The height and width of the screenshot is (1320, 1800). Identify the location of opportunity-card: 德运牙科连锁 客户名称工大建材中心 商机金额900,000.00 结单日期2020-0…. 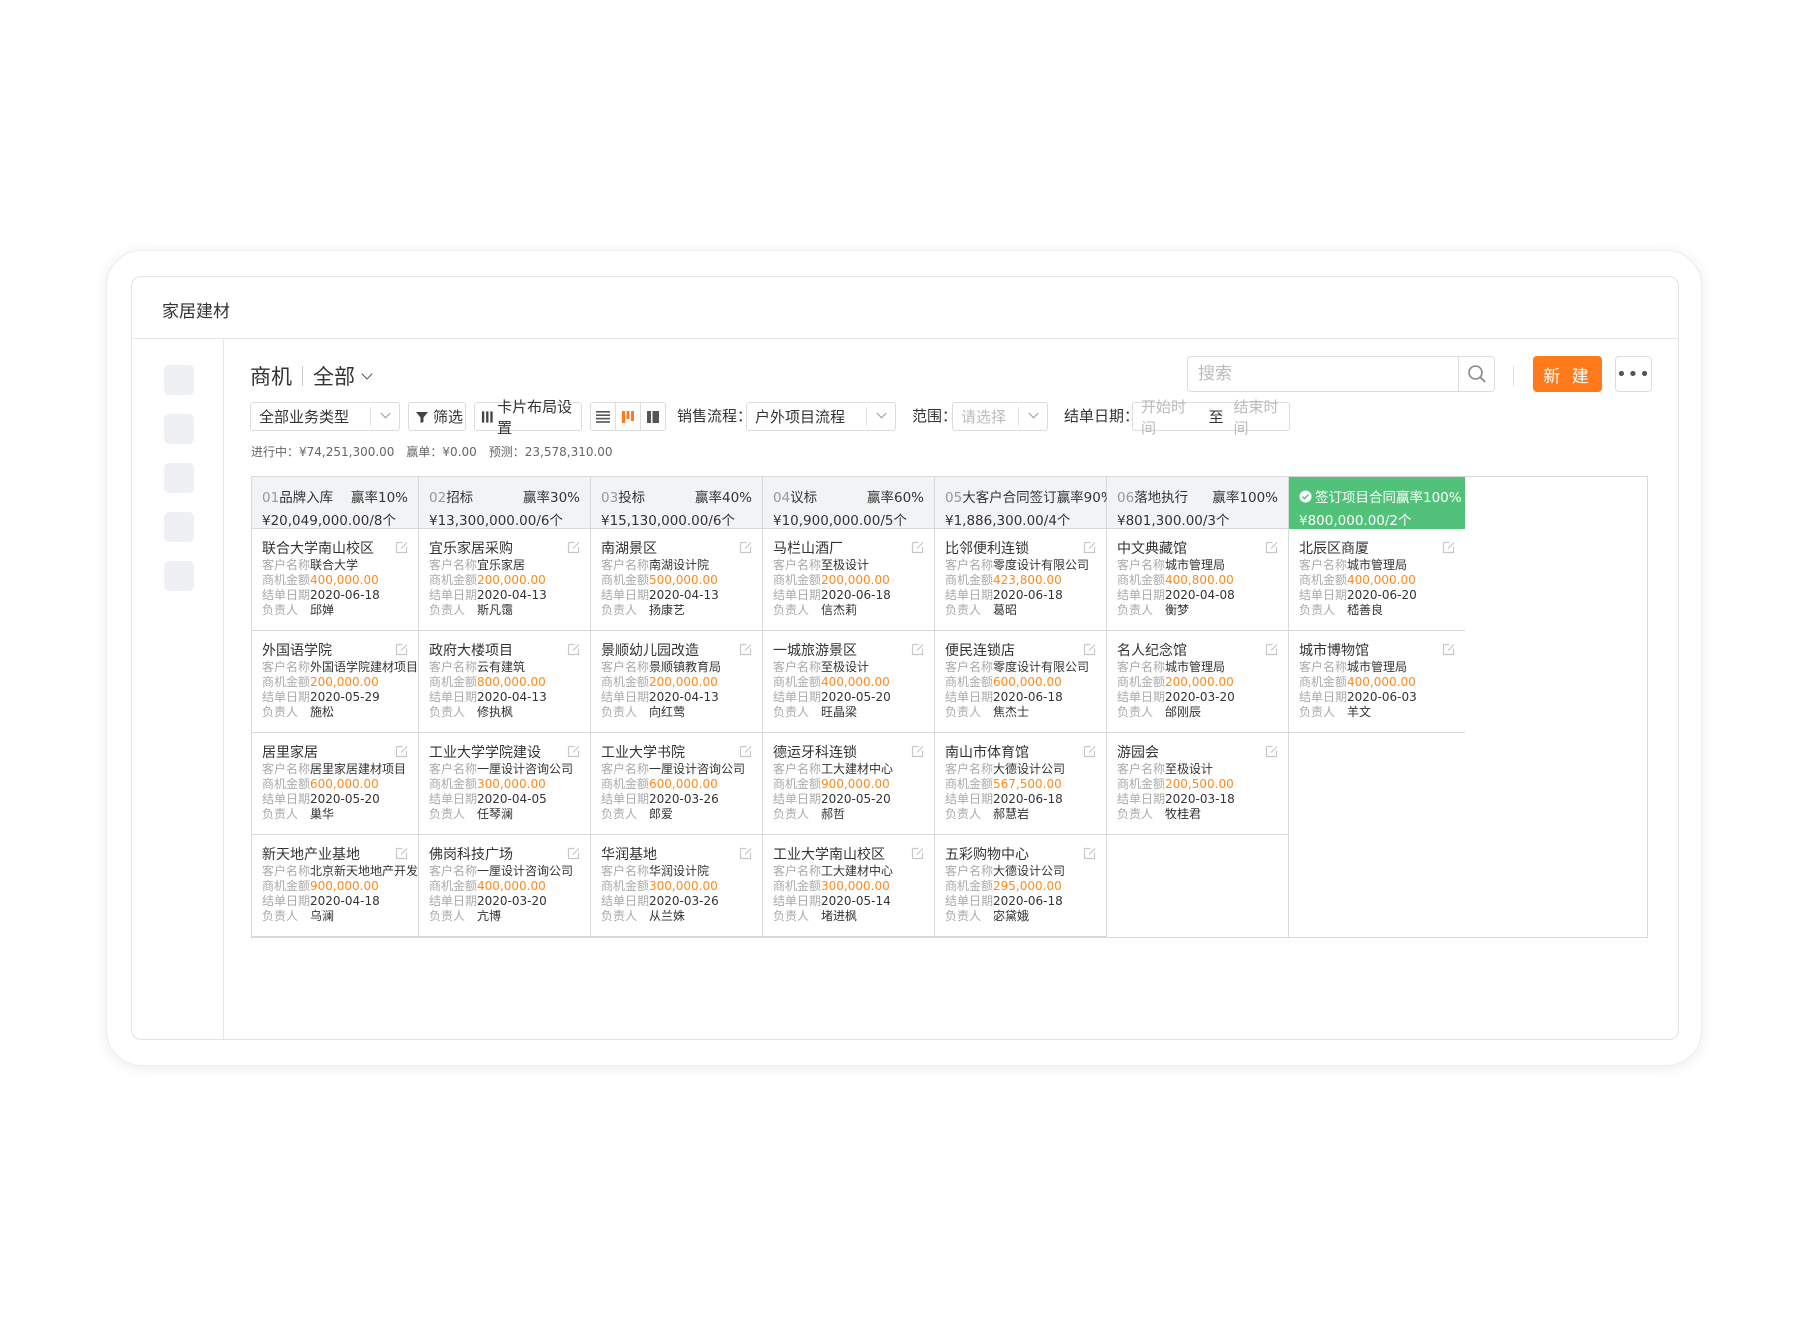
(848, 784).